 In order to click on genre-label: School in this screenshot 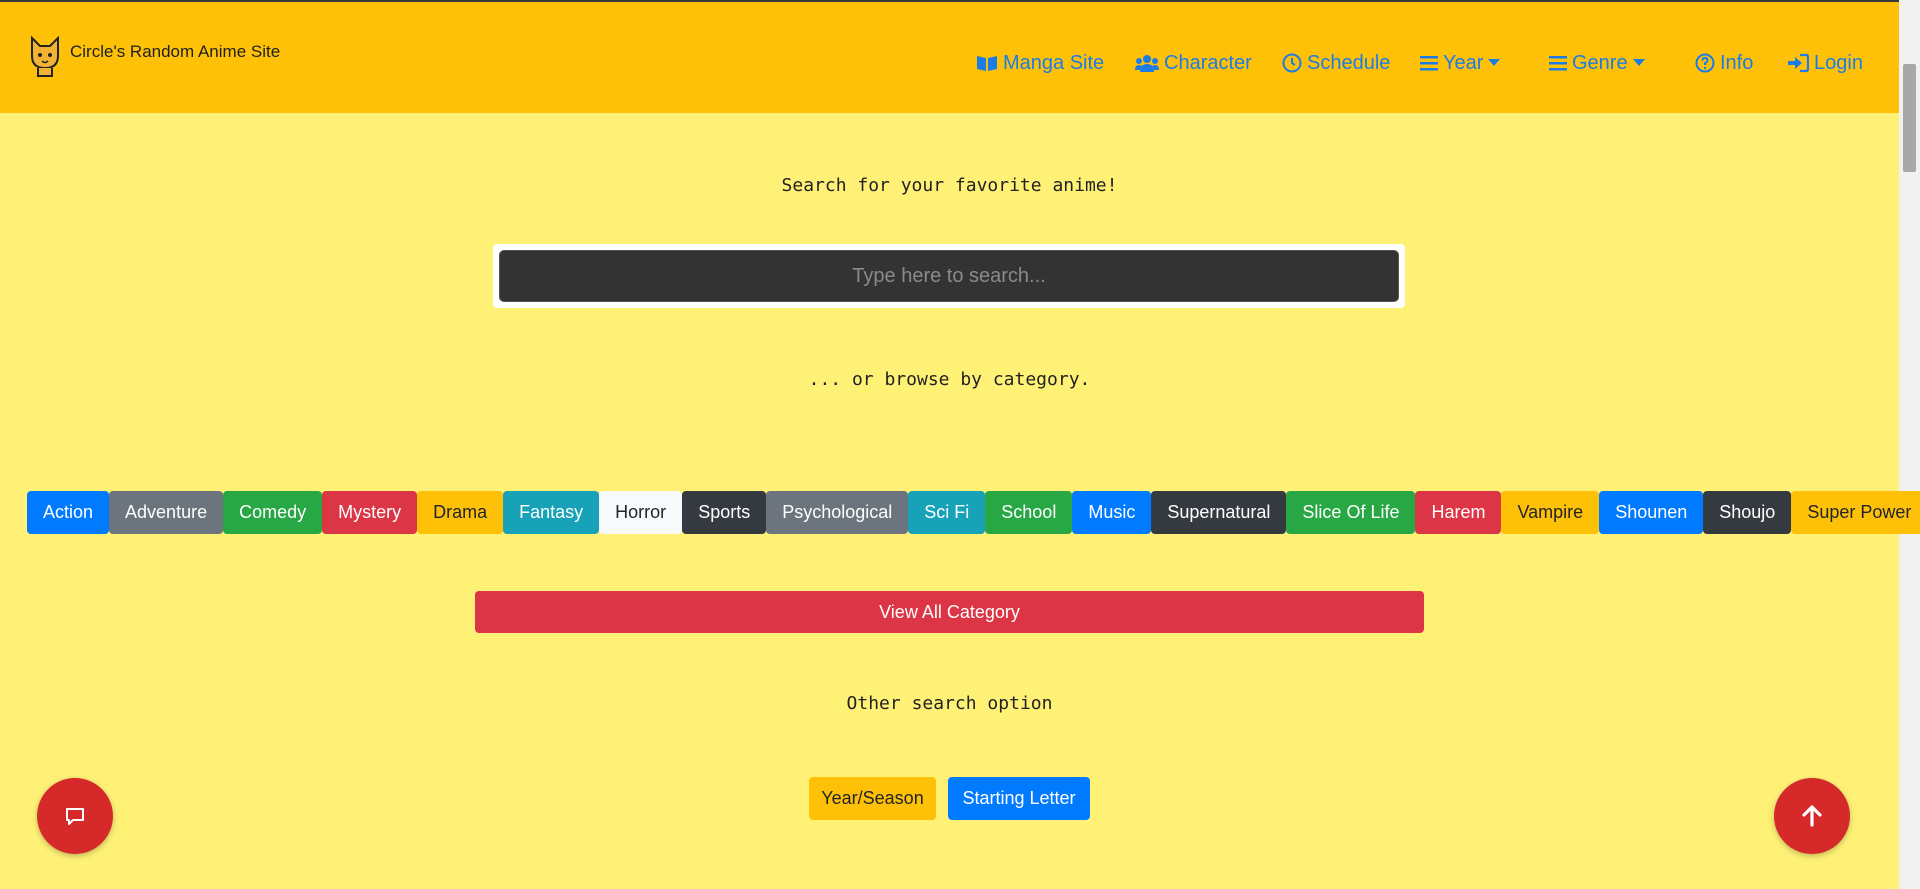, I will do `click(1029, 512)`.